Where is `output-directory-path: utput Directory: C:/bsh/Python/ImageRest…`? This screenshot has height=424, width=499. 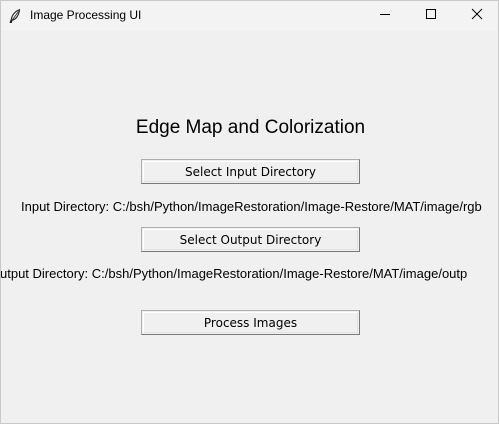
output-directory-path: utput Directory: C:/bsh/Python/ImageRest… is located at coordinates (234, 273).